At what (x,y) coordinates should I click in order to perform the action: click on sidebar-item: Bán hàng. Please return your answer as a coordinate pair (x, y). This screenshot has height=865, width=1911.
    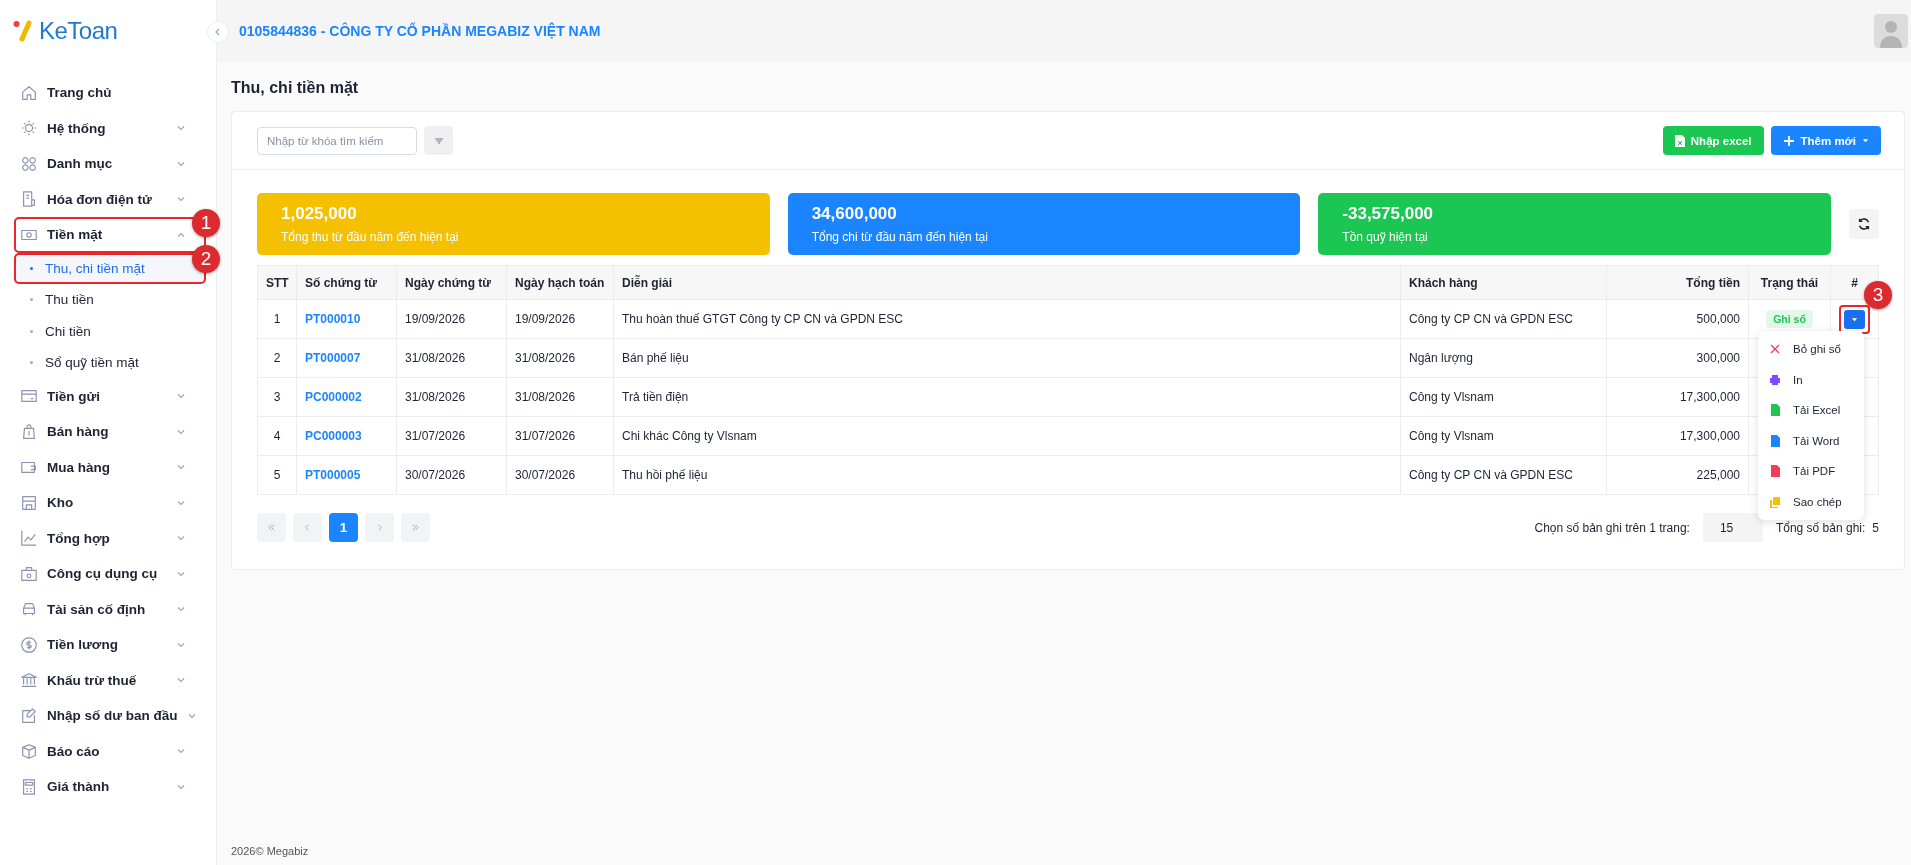
    Looking at the image, I should click on (110, 432).